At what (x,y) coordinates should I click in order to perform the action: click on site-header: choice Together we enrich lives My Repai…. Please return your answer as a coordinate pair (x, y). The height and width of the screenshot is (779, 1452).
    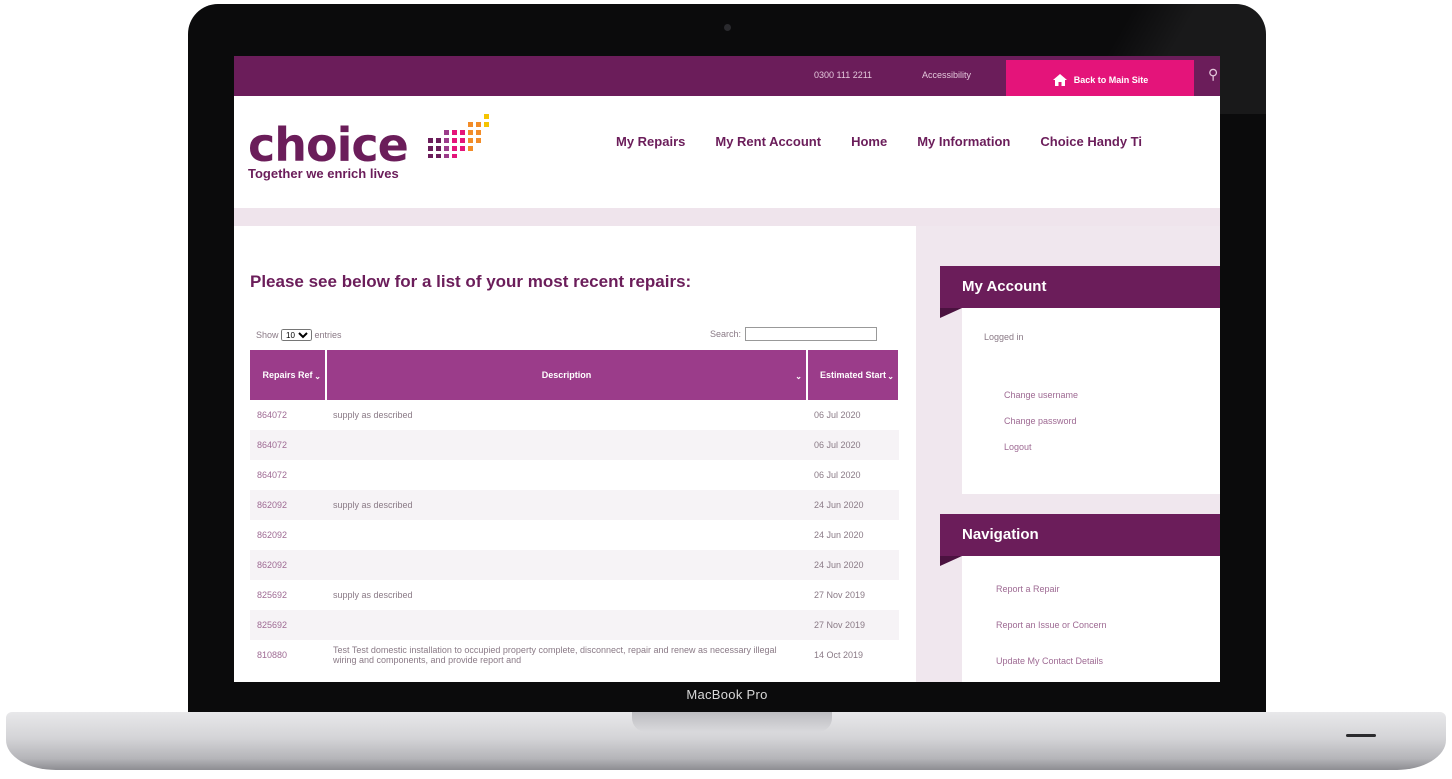
    Looking at the image, I should click on (727, 152).